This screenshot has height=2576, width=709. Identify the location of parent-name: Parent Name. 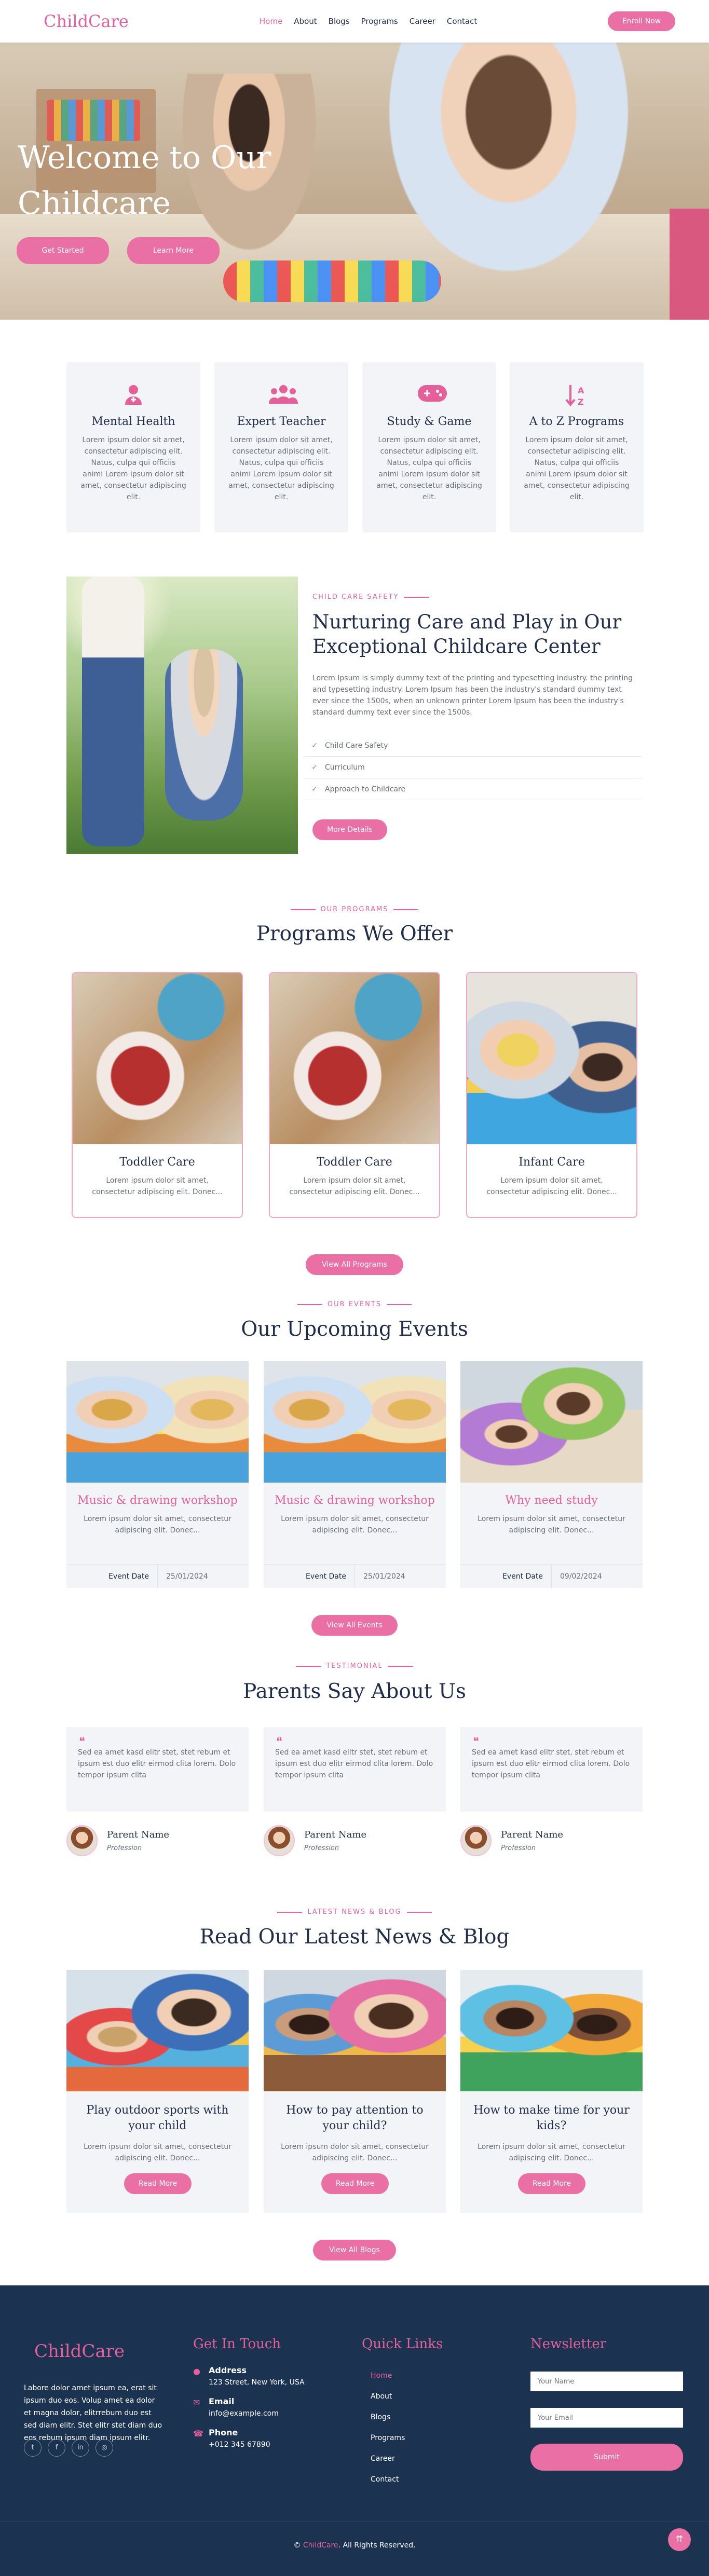
(138, 1834).